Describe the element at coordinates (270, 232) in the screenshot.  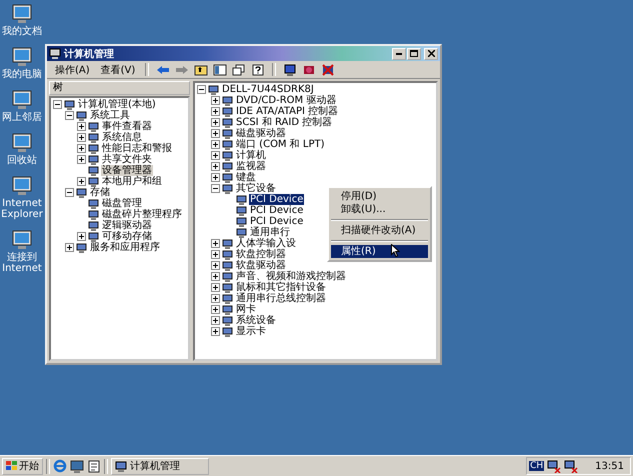
I see `tree-item: 通用串行` at that location.